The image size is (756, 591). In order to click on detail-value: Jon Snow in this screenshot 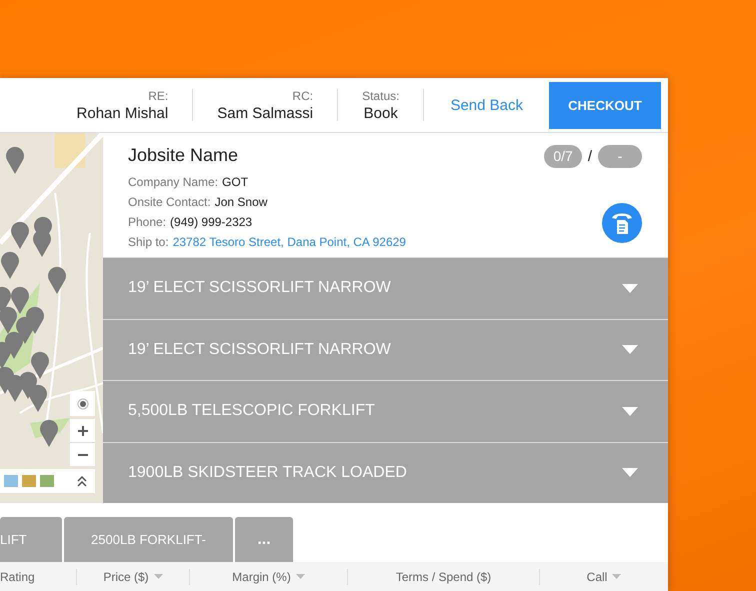, I will do `click(241, 202)`.